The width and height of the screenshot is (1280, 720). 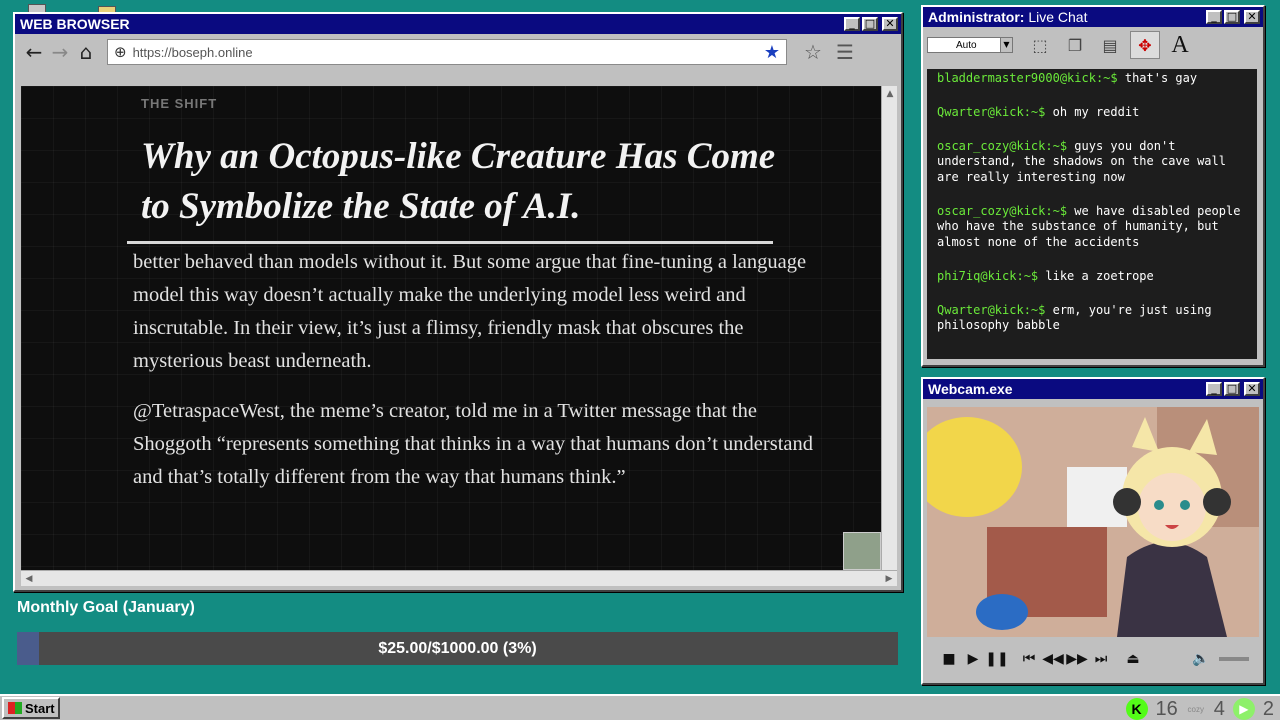 What do you see at coordinates (966, 45) in the screenshot?
I see `font-select-value: Auto` at bounding box center [966, 45].